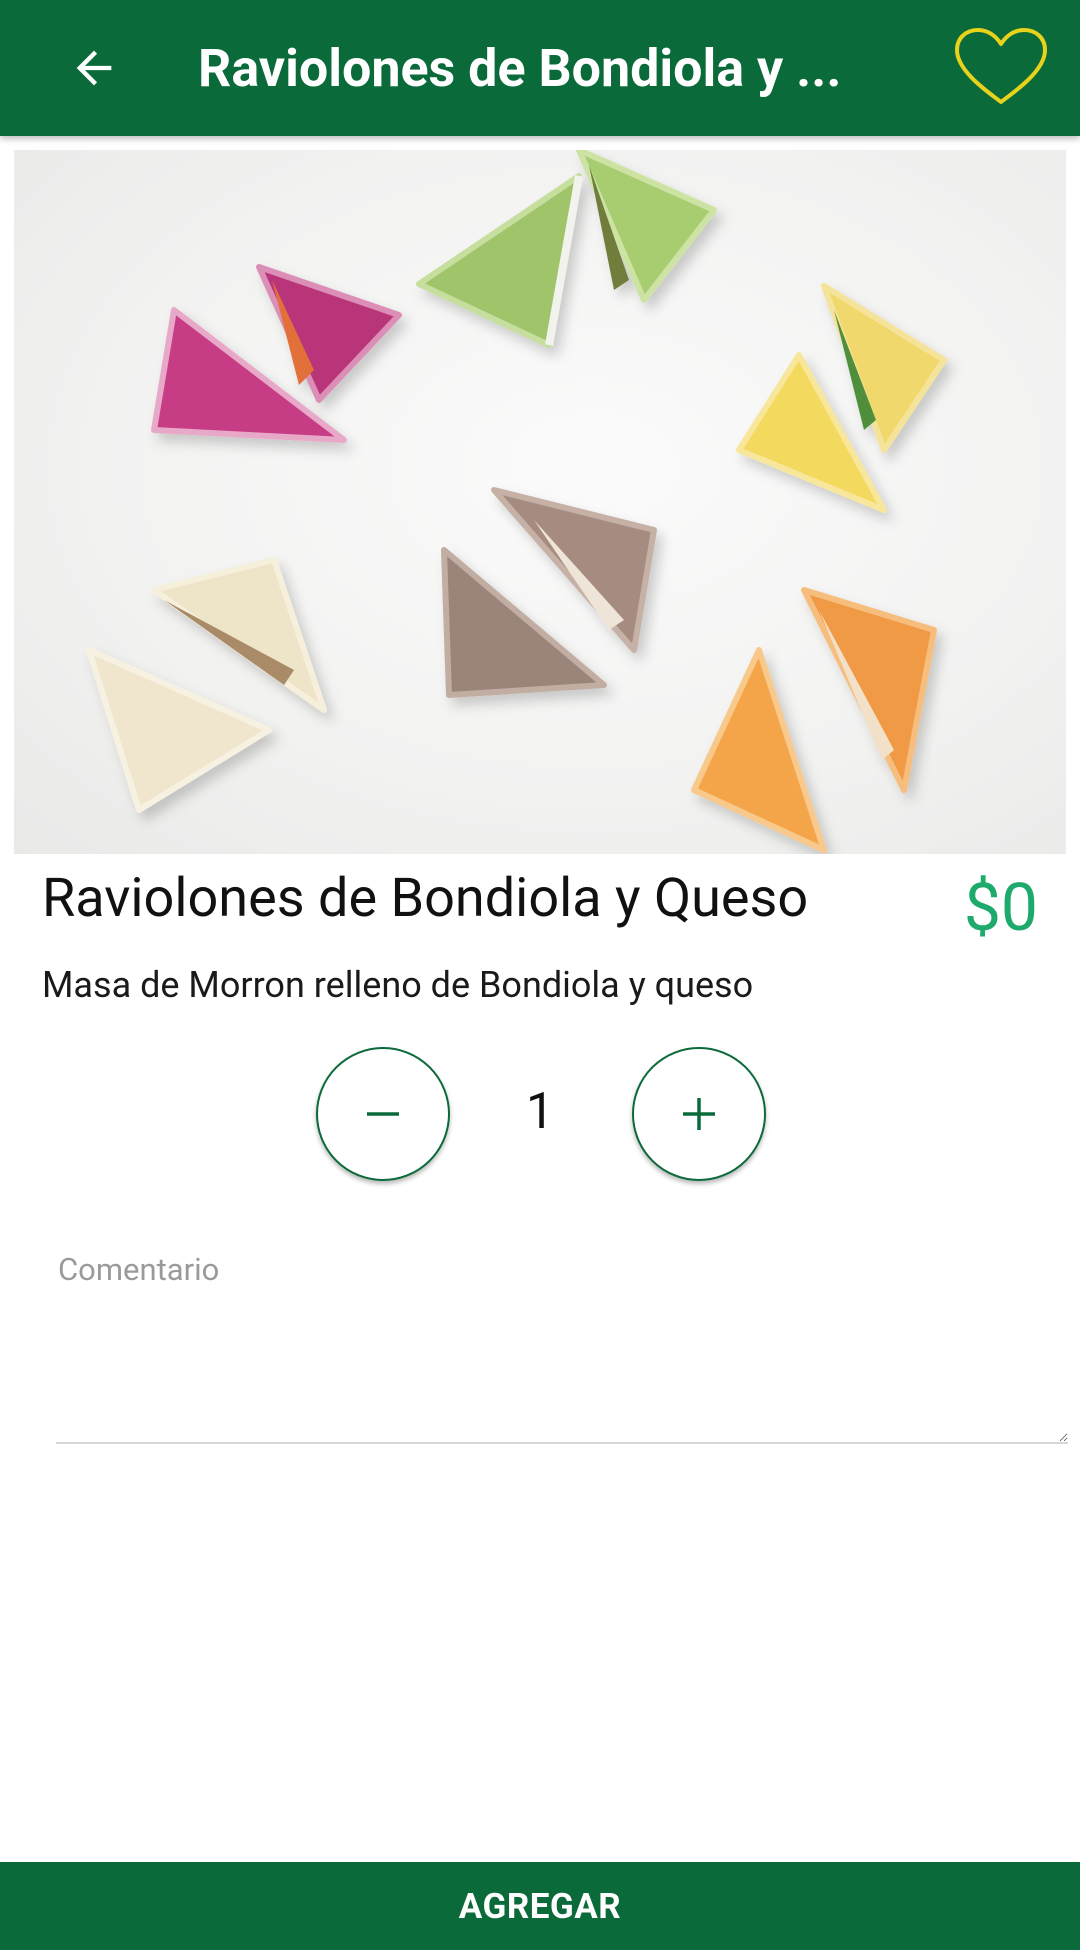 The height and width of the screenshot is (1950, 1080). Describe the element at coordinates (139, 1269) in the screenshot. I see `comment-label: Comentario` at that location.